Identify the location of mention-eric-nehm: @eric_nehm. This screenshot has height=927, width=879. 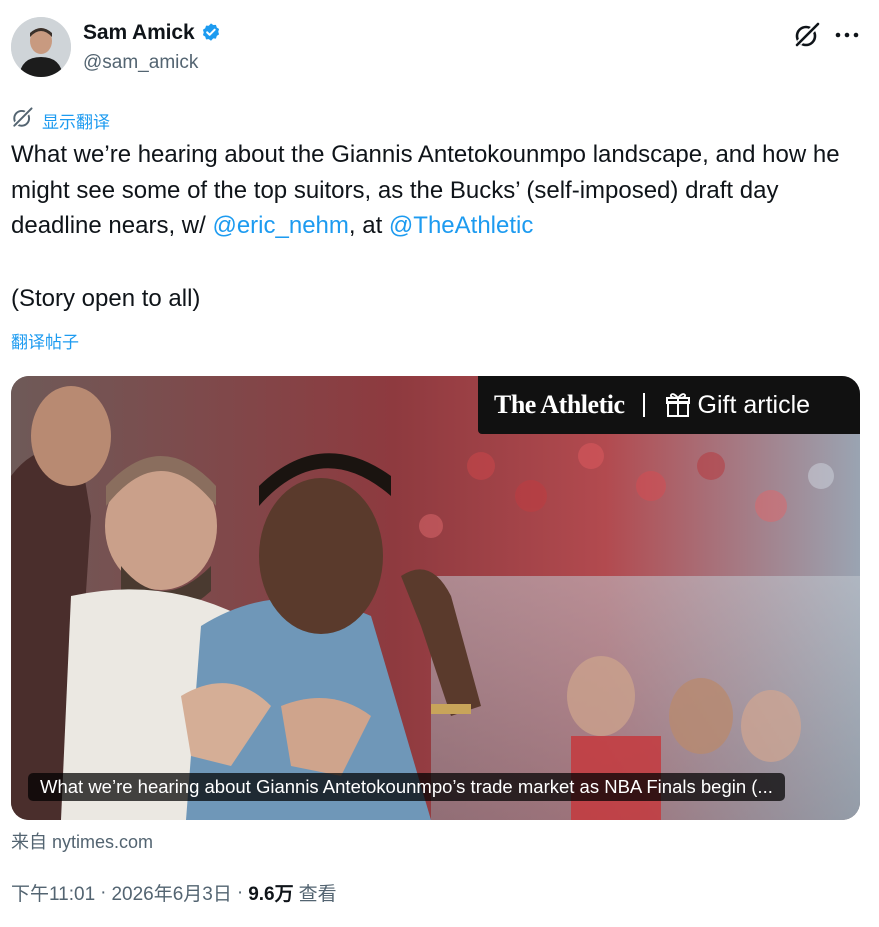
(280, 225).